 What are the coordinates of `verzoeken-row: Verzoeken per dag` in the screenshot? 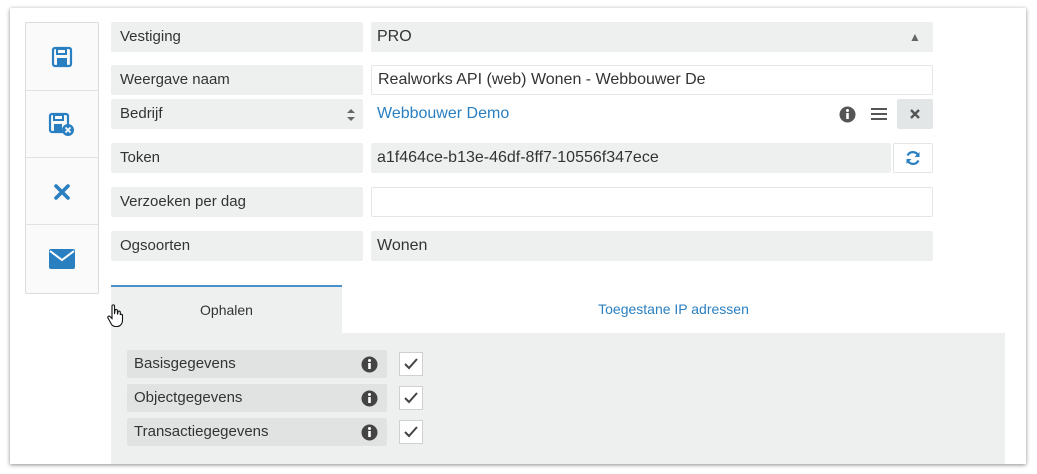 It's located at (522, 202).